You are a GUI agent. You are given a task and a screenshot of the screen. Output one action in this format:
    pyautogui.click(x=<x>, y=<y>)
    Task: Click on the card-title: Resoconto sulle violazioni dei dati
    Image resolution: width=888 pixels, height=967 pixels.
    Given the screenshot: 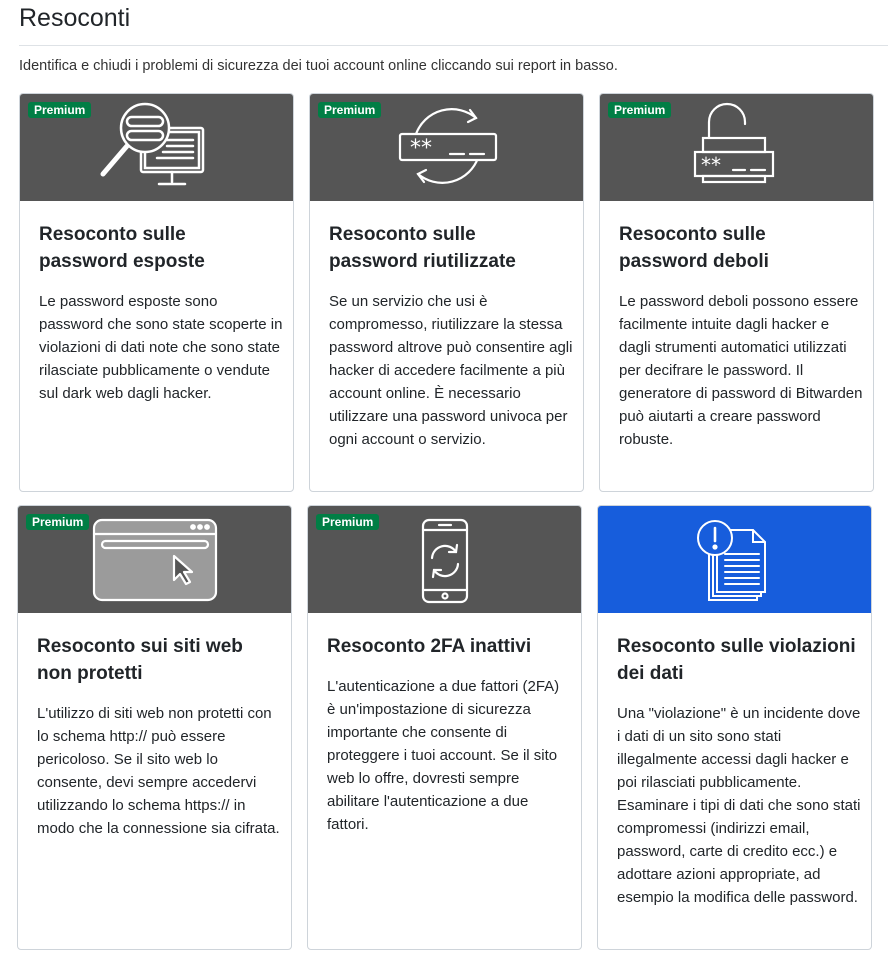 What is the action you would take?
    pyautogui.click(x=736, y=660)
    